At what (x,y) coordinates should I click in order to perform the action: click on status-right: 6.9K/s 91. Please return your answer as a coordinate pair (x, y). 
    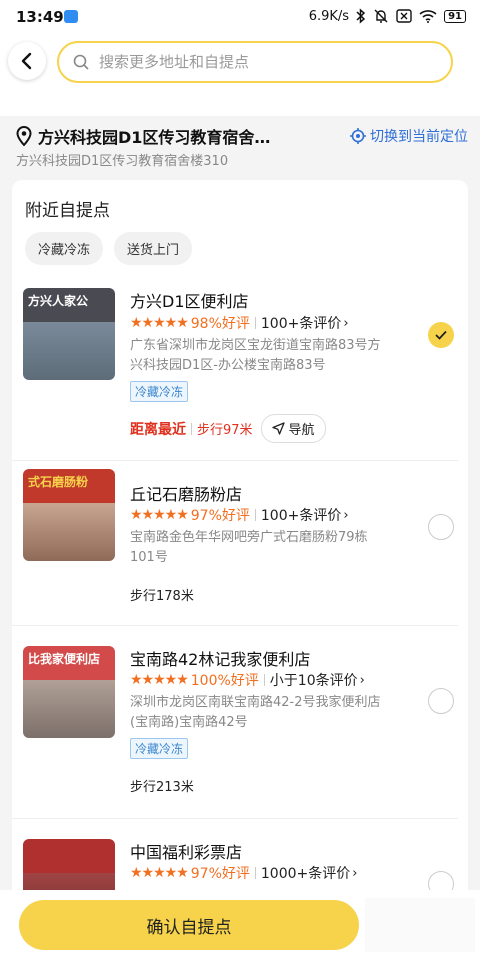
    Looking at the image, I should click on (387, 16).